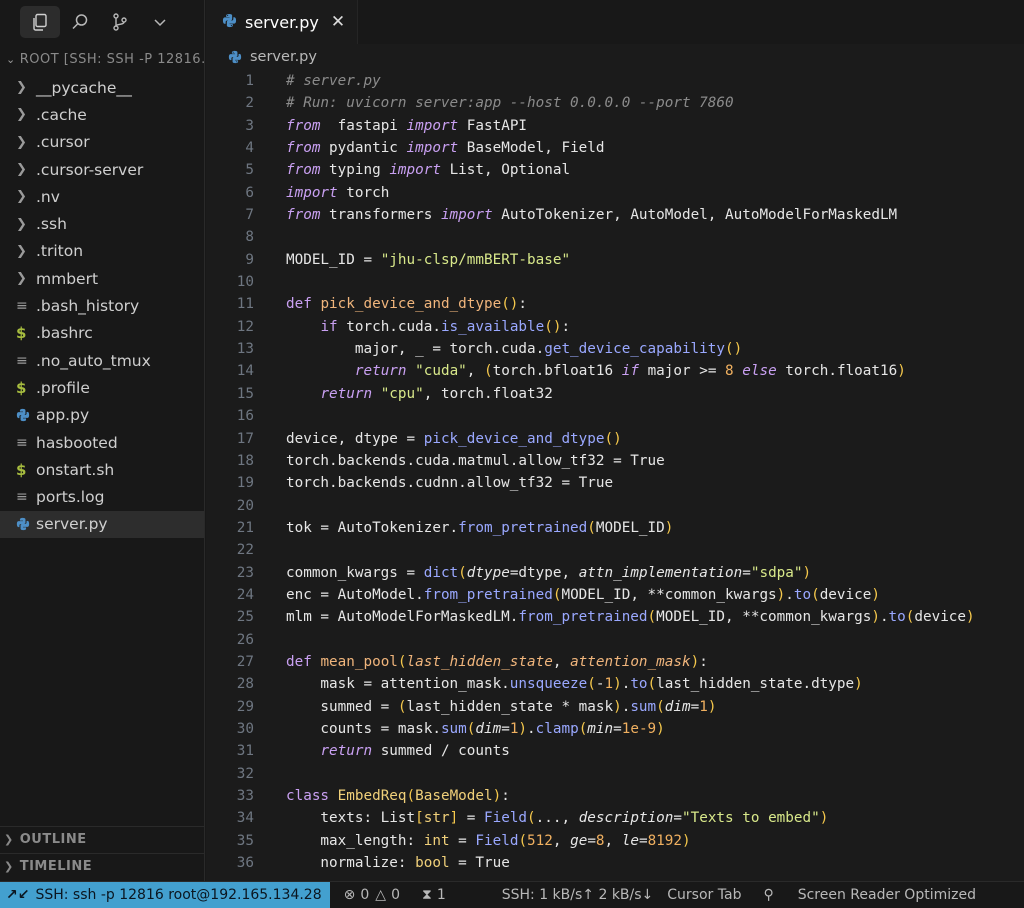 The height and width of the screenshot is (908, 1024). I want to click on tree-item-label: .nv, so click(48, 196).